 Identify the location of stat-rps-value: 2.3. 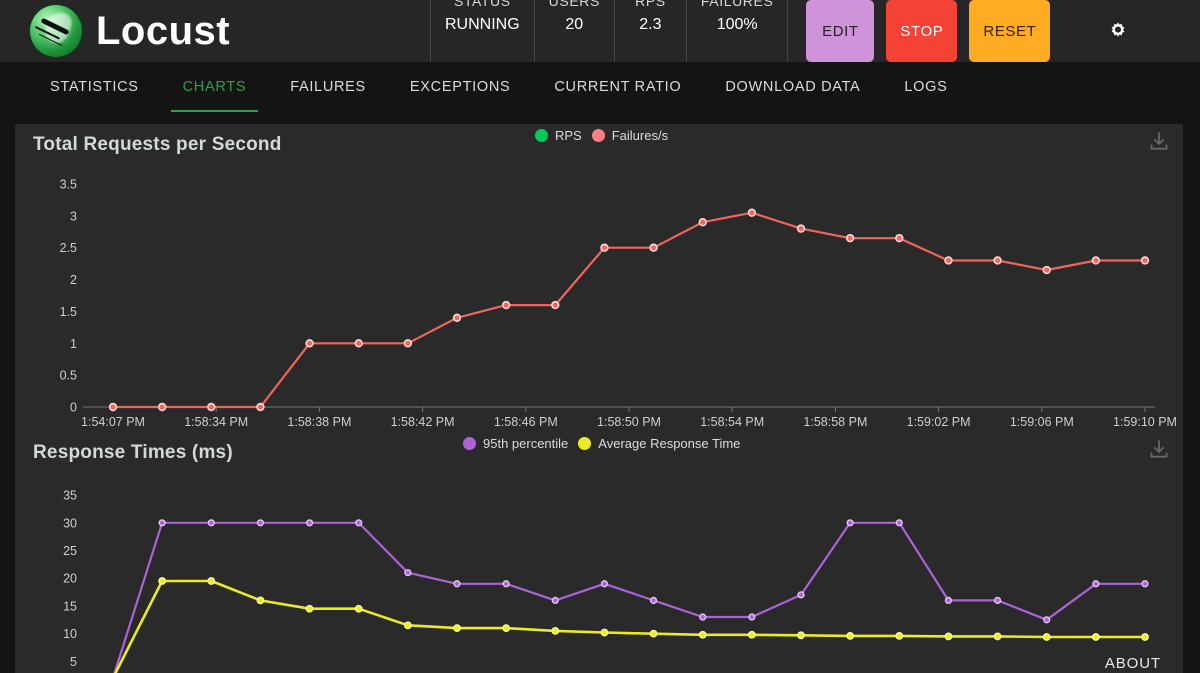
(650, 25).